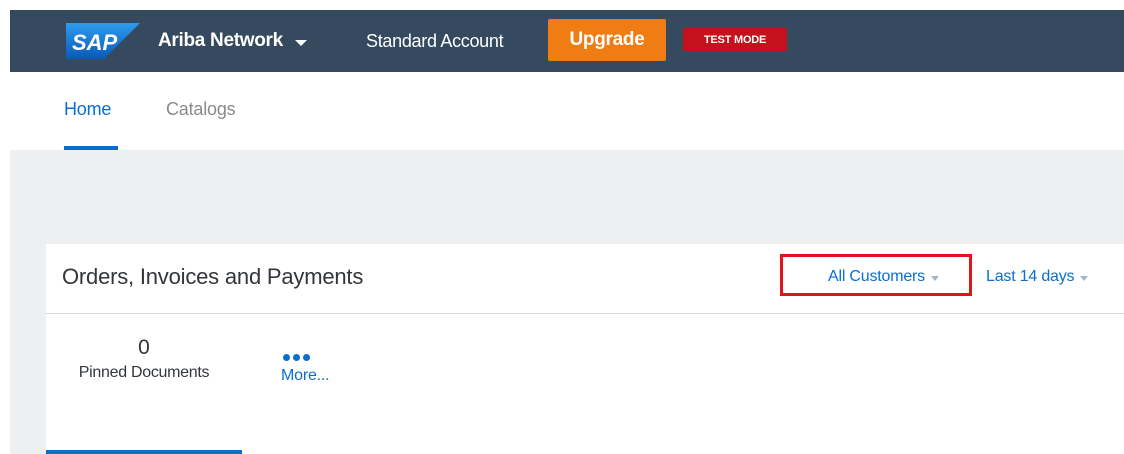  What do you see at coordinates (213, 276) in the screenshot?
I see `panel-title: Orders, Invoices and Payments` at bounding box center [213, 276].